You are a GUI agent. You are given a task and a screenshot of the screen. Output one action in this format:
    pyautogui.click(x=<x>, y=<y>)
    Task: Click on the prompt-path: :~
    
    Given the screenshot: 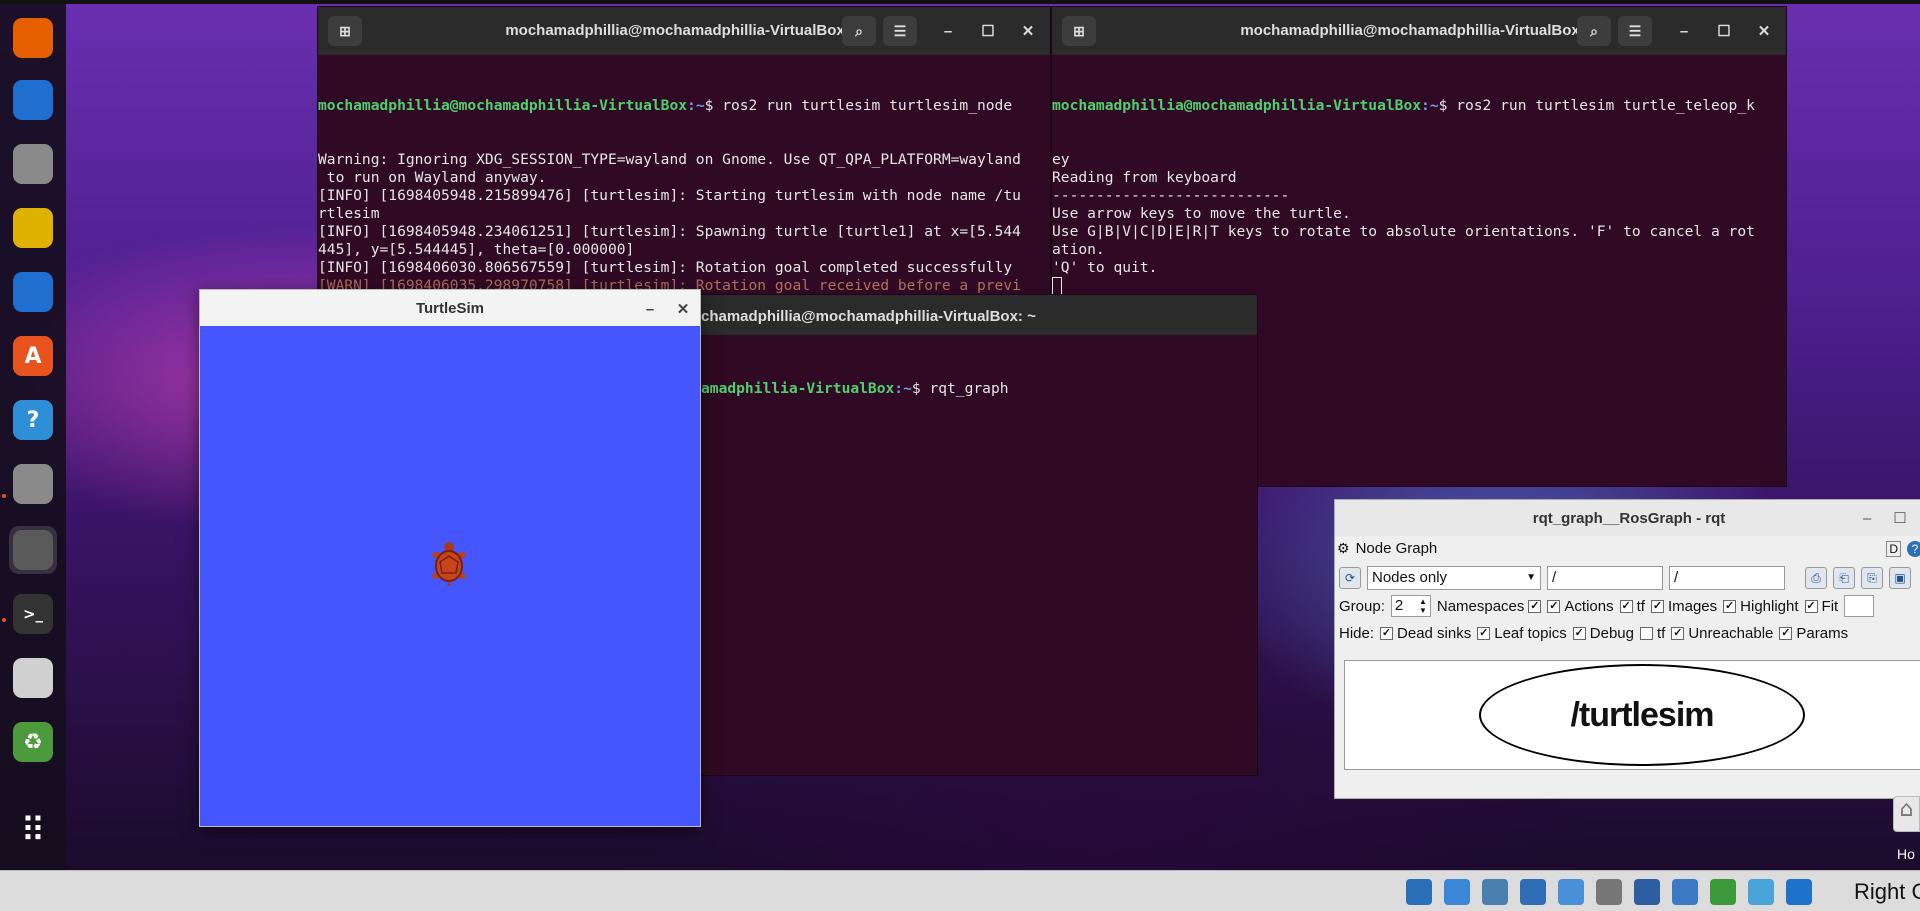 What is the action you would take?
    pyautogui.click(x=696, y=105)
    